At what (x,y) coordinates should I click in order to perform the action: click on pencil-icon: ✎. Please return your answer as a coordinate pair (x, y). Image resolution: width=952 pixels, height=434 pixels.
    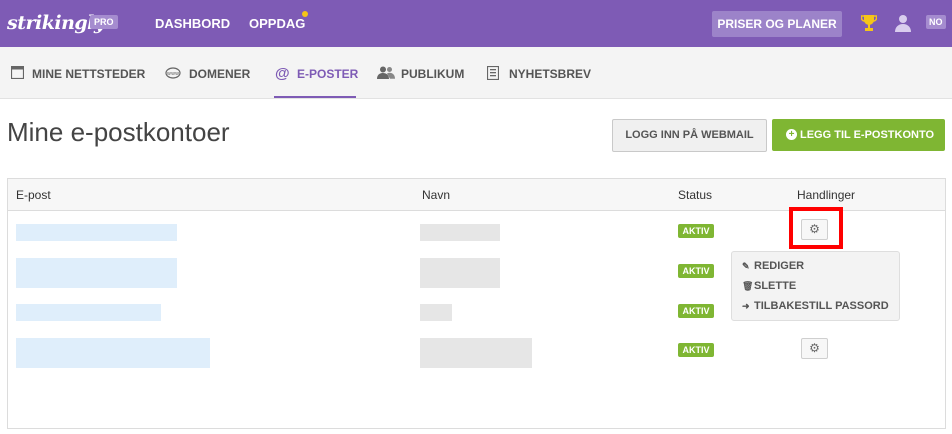
    Looking at the image, I should click on (746, 266).